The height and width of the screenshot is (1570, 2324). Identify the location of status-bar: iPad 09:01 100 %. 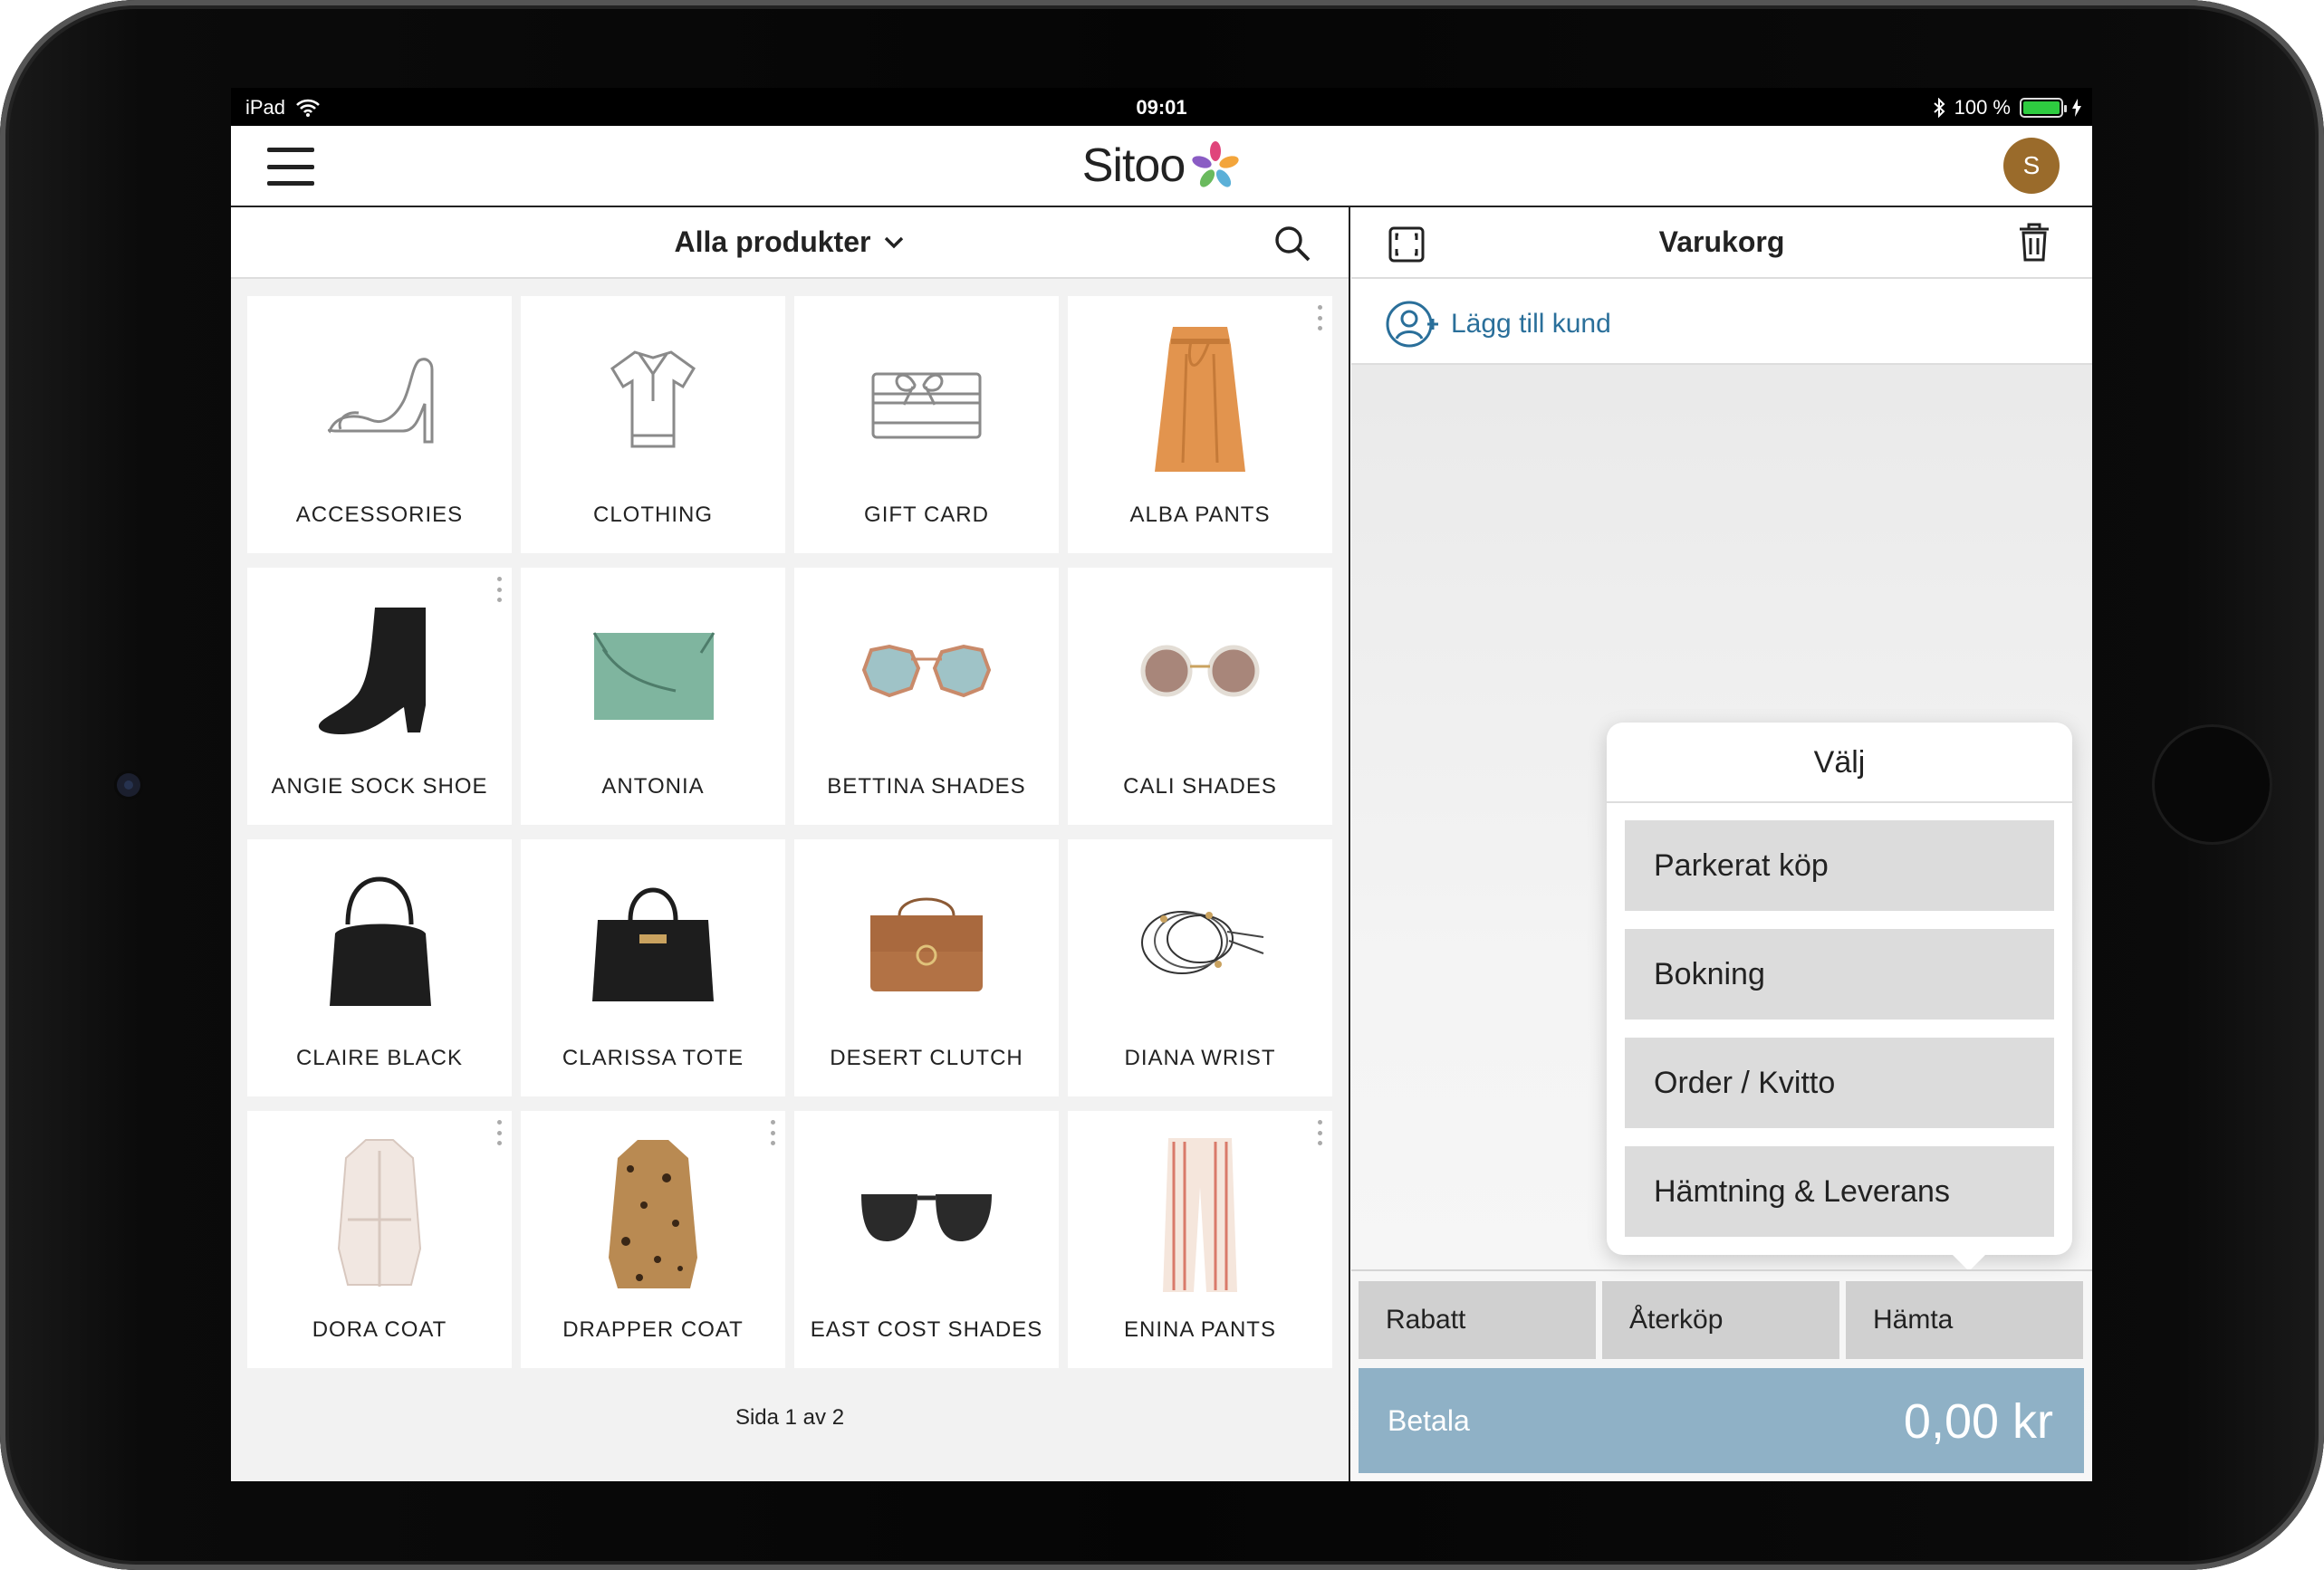
(1161, 107).